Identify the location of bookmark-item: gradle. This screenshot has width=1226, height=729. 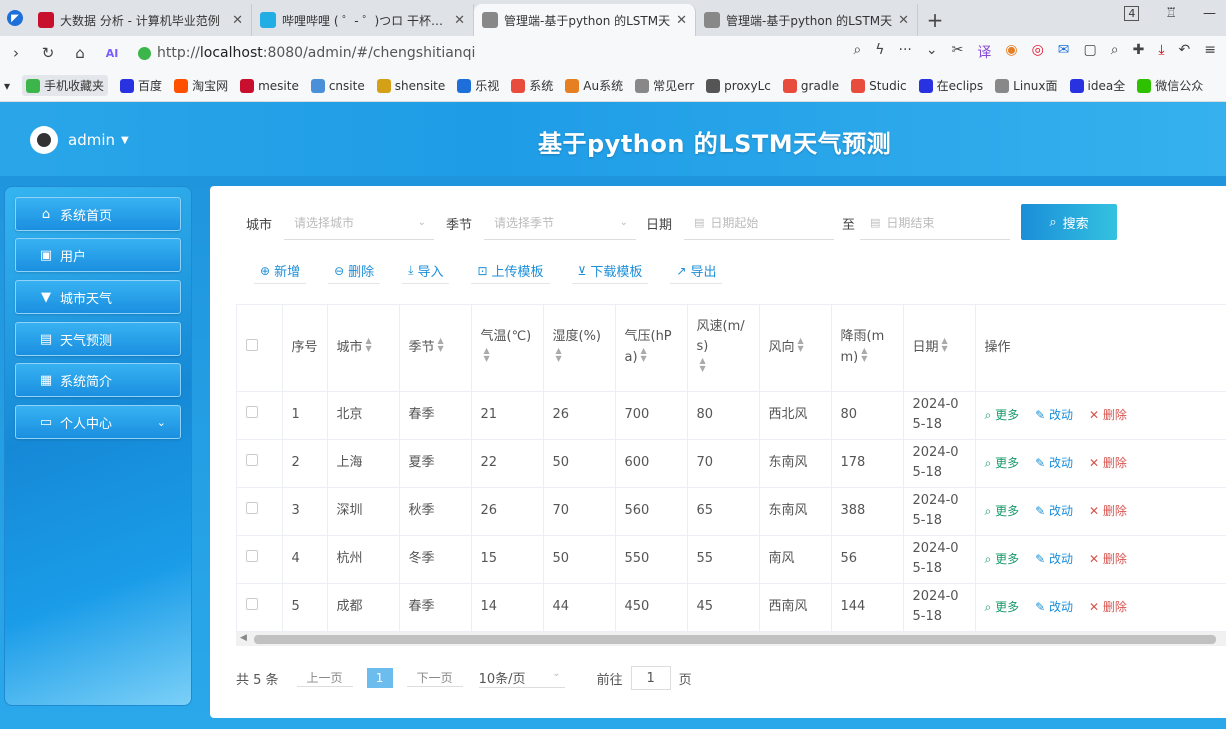
(810, 85).